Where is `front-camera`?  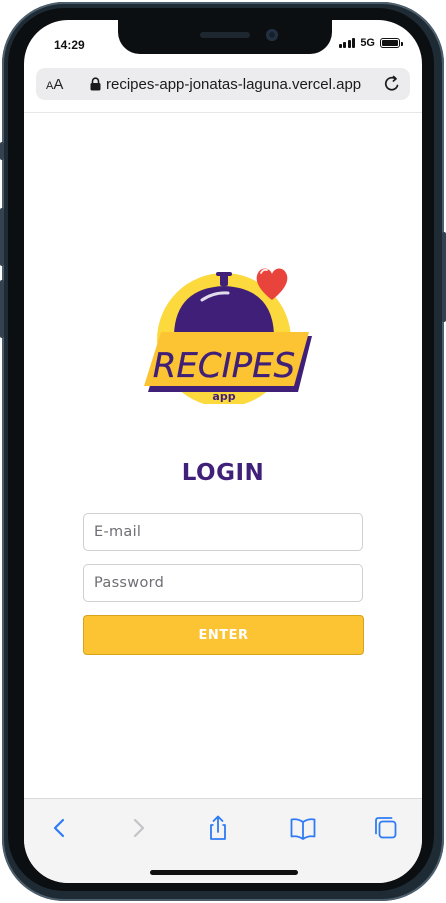 front-camera is located at coordinates (272, 35).